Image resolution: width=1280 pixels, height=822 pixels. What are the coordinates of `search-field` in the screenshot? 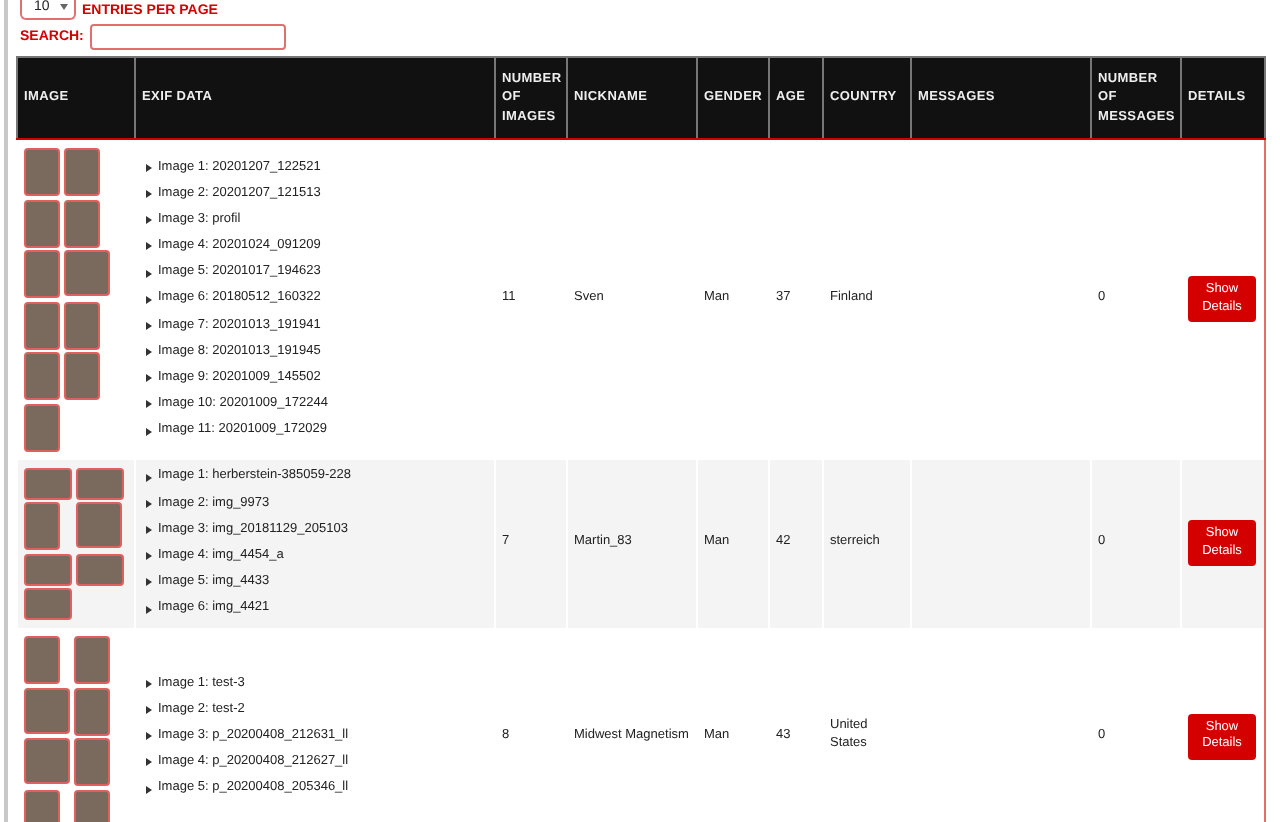 It's located at (187, 37).